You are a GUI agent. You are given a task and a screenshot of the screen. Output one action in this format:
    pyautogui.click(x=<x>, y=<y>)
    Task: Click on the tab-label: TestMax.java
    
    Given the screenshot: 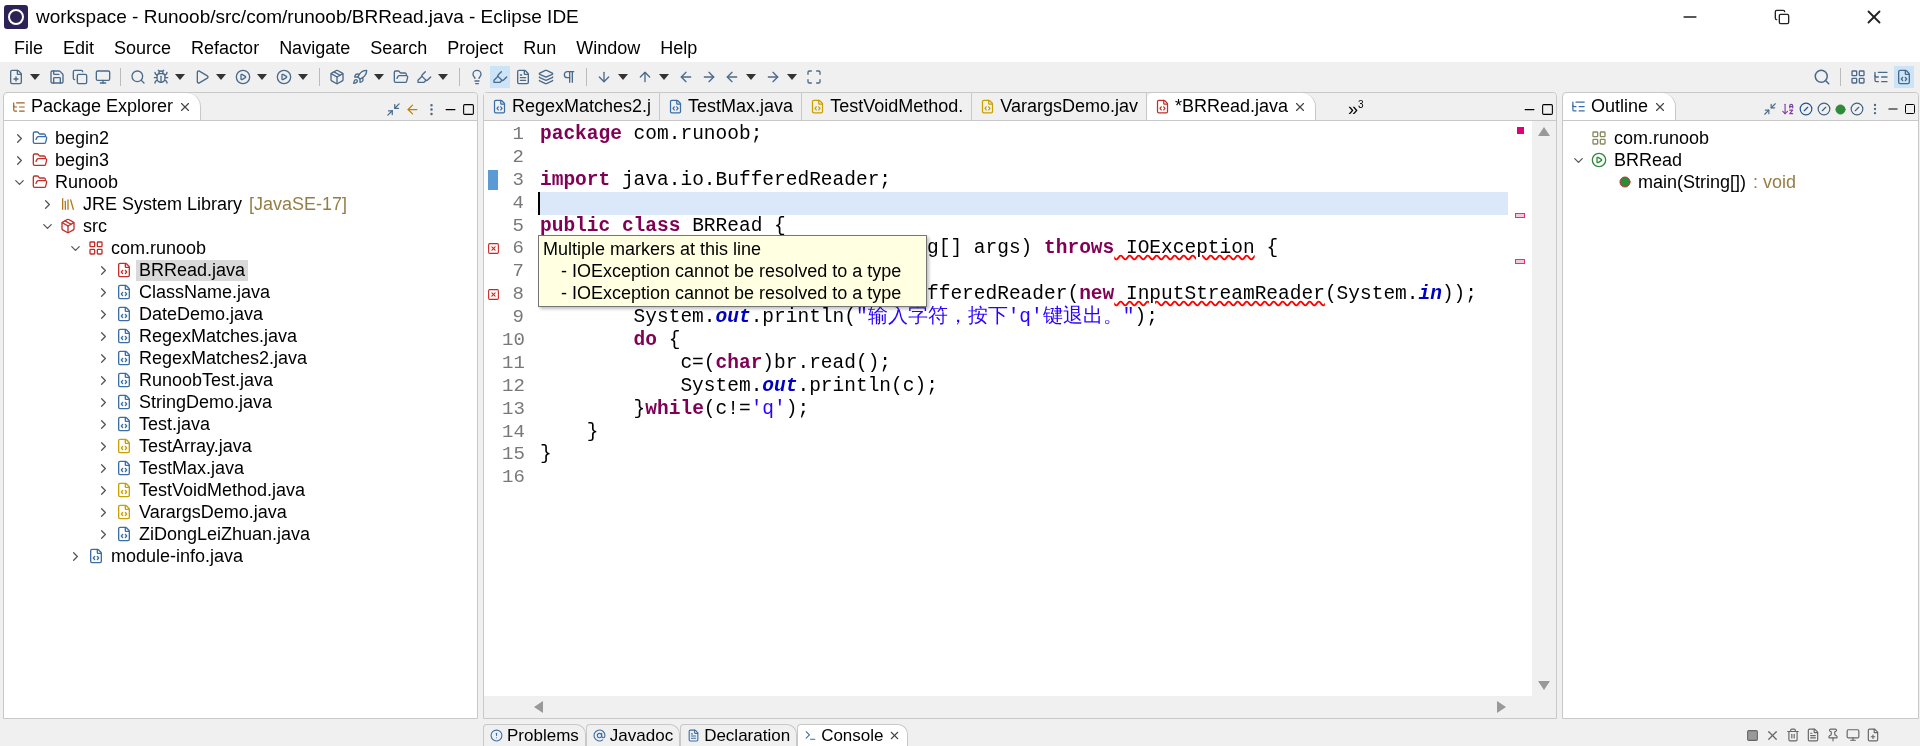 What is the action you would take?
    pyautogui.click(x=741, y=106)
    